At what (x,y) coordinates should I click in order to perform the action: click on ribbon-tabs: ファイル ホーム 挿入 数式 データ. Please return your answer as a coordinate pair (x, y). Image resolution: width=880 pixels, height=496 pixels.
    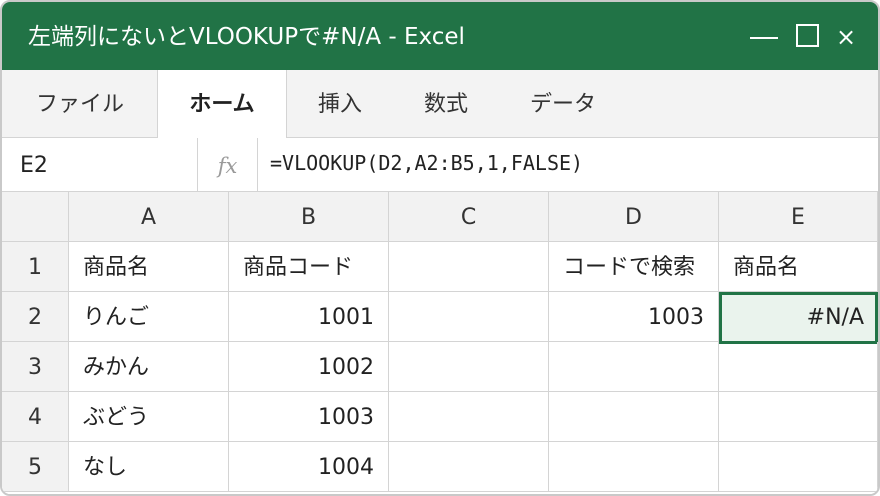
    Looking at the image, I should click on (440, 104).